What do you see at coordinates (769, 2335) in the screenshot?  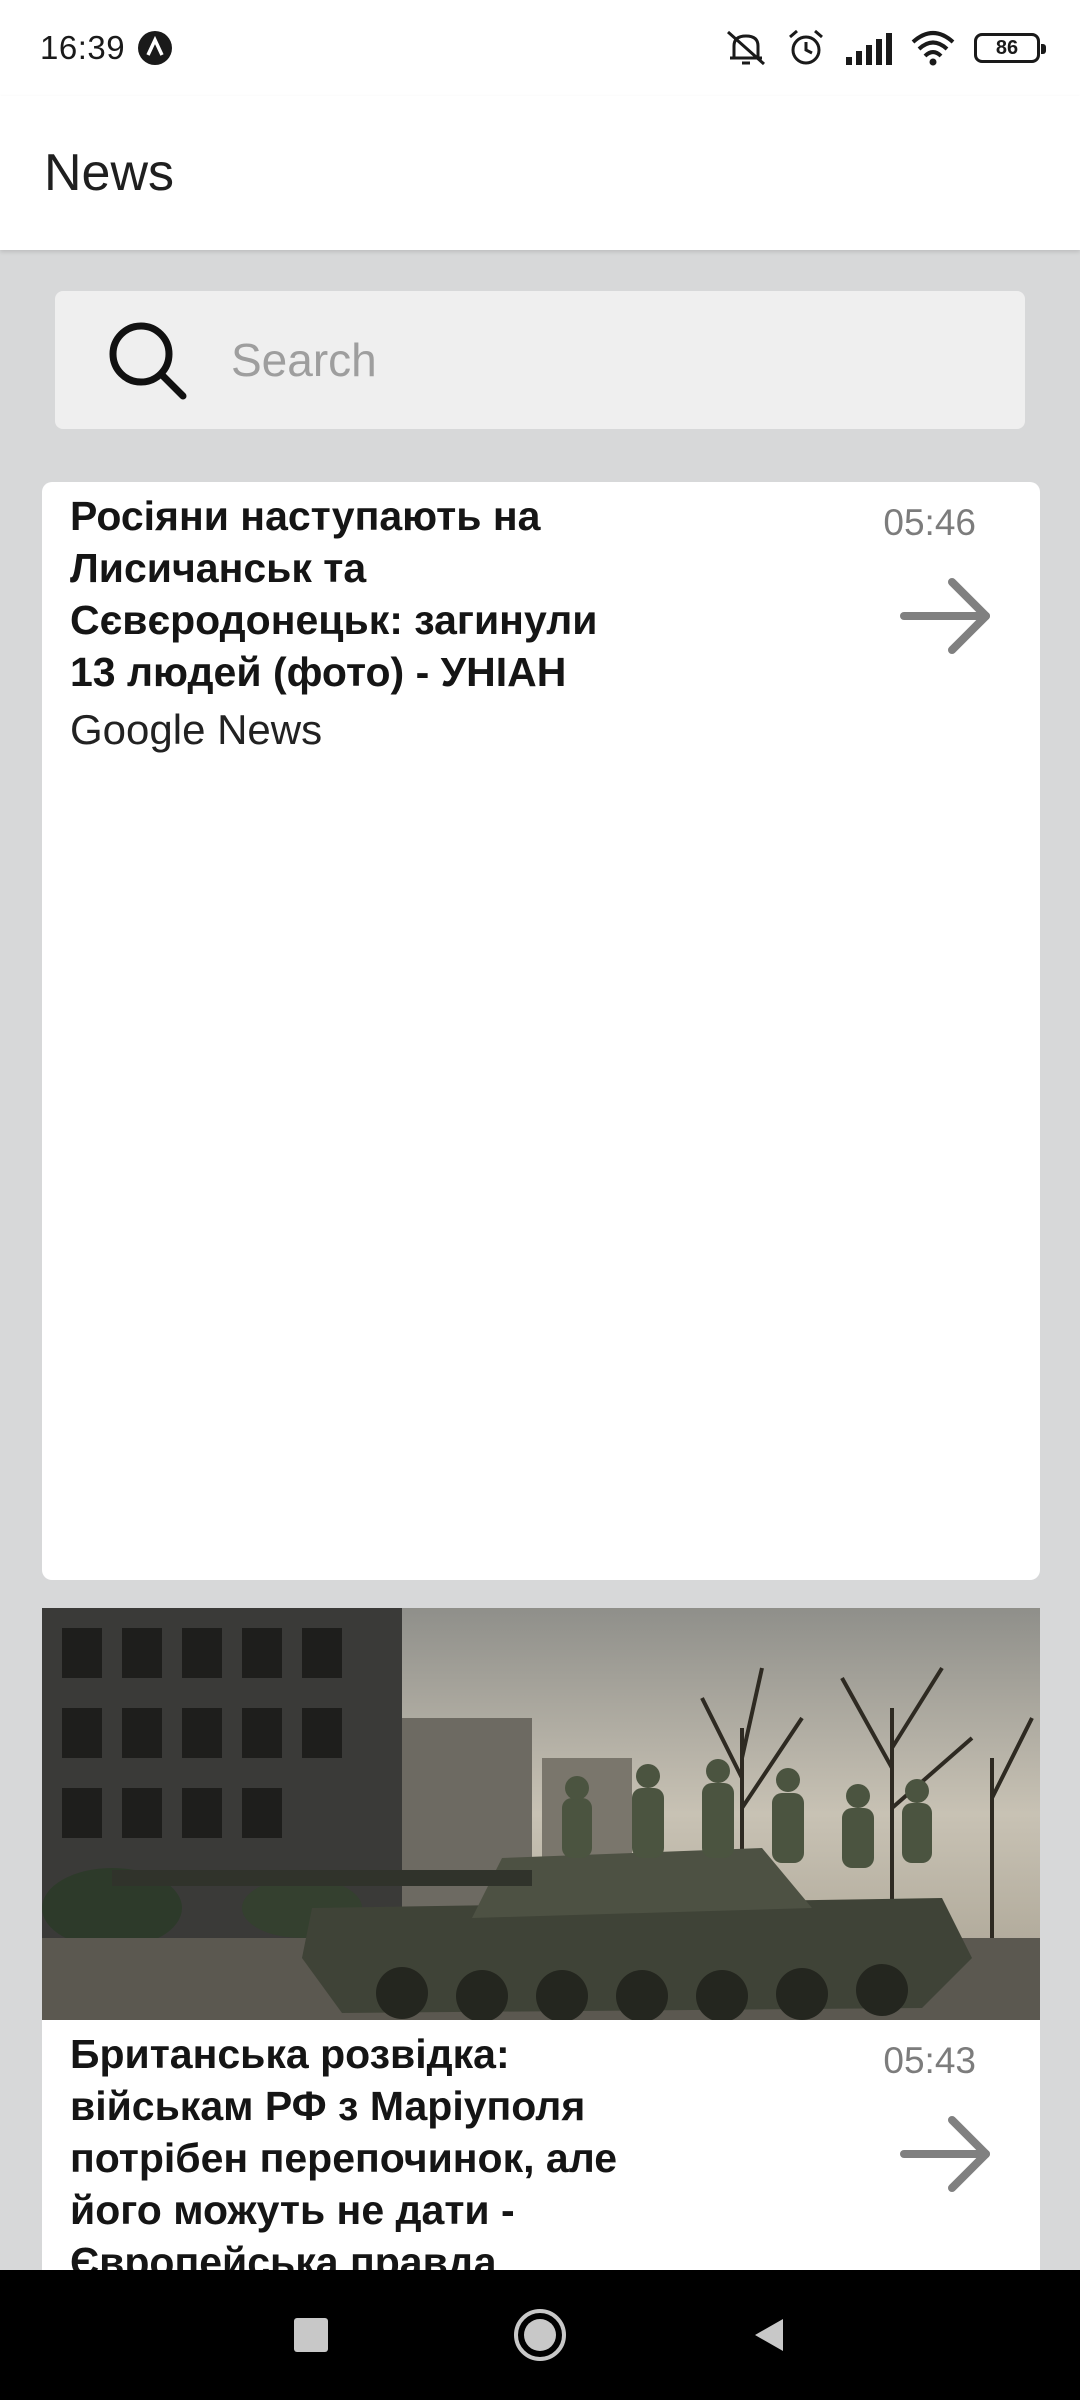 I see `back-triangle-icon` at bounding box center [769, 2335].